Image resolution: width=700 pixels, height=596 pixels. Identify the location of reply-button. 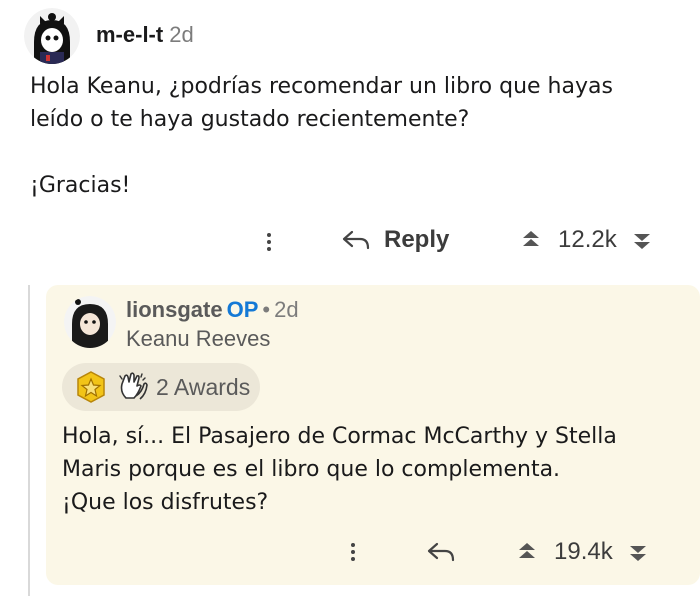
(441, 552).